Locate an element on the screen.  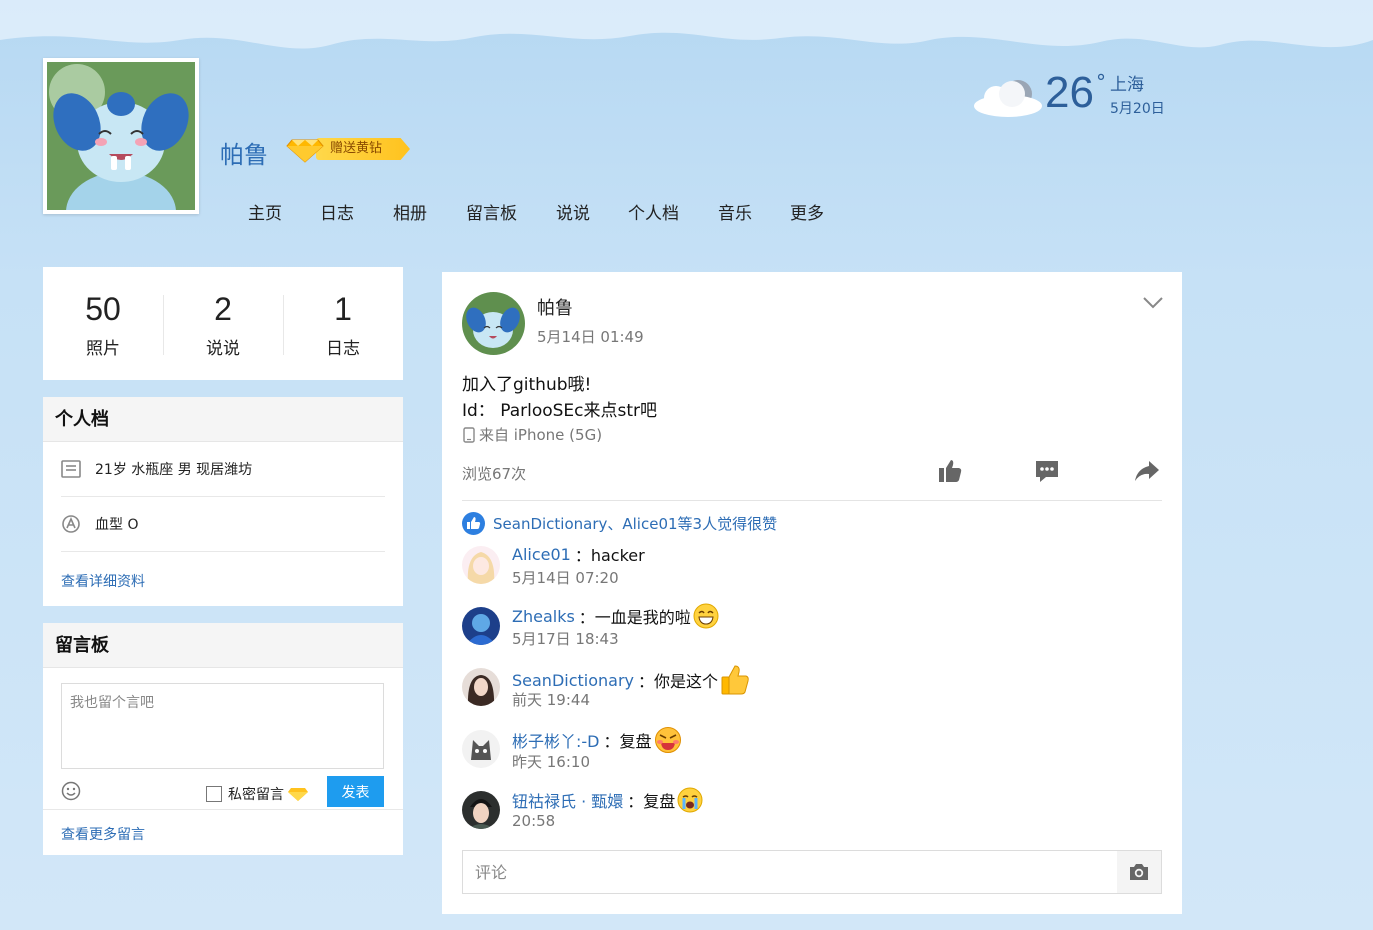
stat-blogs-count: 1 is located at coordinates (343, 309).